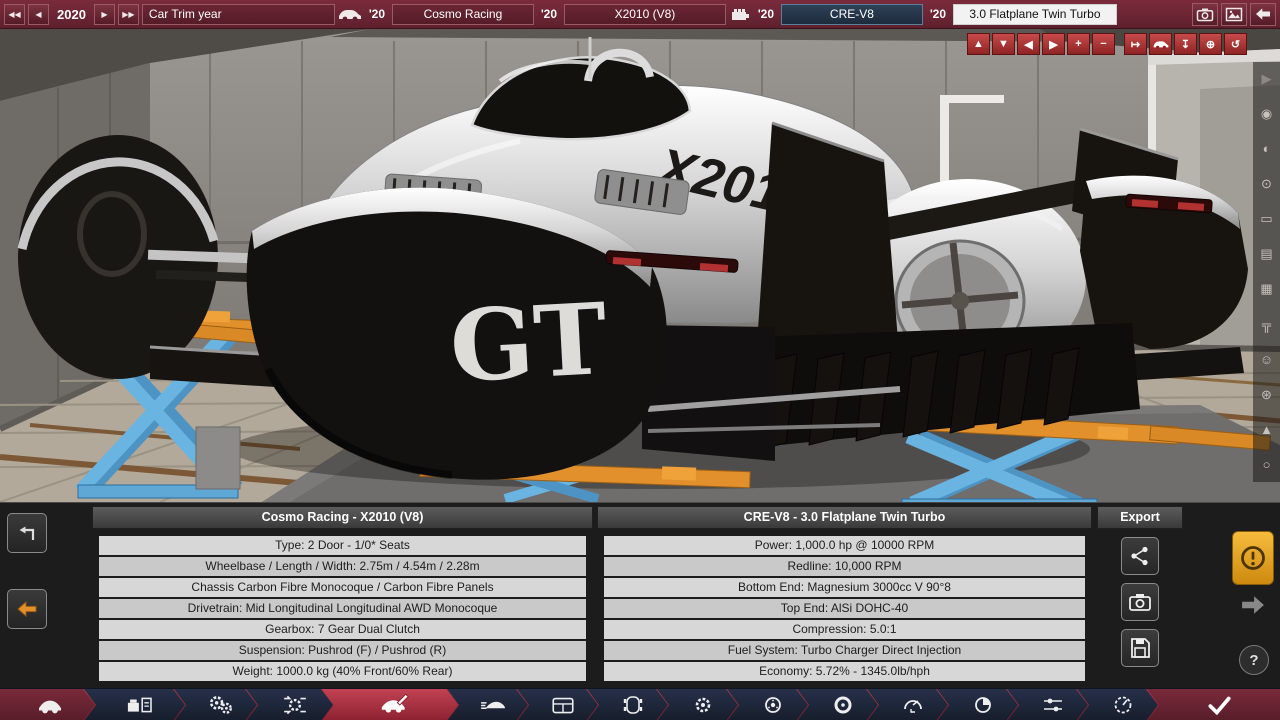 Image resolution: width=1280 pixels, height=720 pixels. Describe the element at coordinates (1267, 254) in the screenshot. I see `screen-icon: ▤` at that location.